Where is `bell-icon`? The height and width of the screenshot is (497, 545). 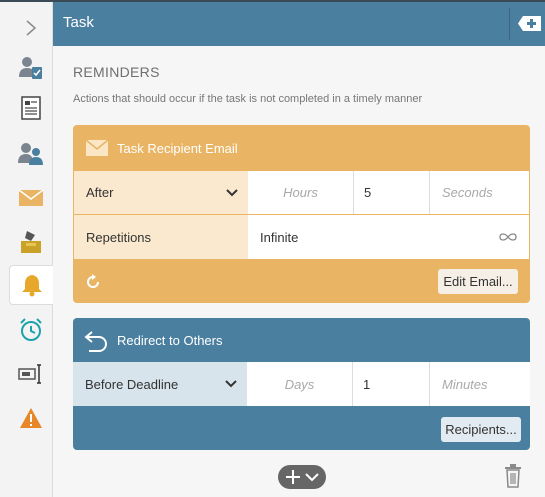
bell-icon is located at coordinates (31, 285).